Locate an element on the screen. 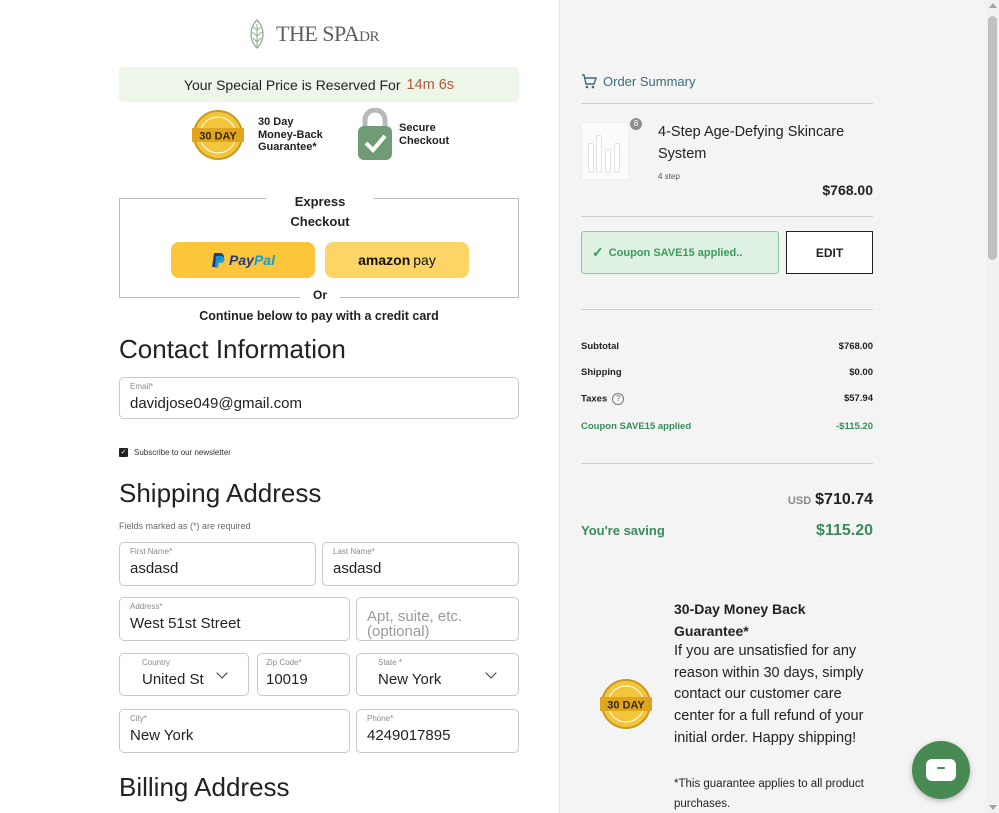  taxes-row: Taxes? $57.94 is located at coordinates (727, 399).